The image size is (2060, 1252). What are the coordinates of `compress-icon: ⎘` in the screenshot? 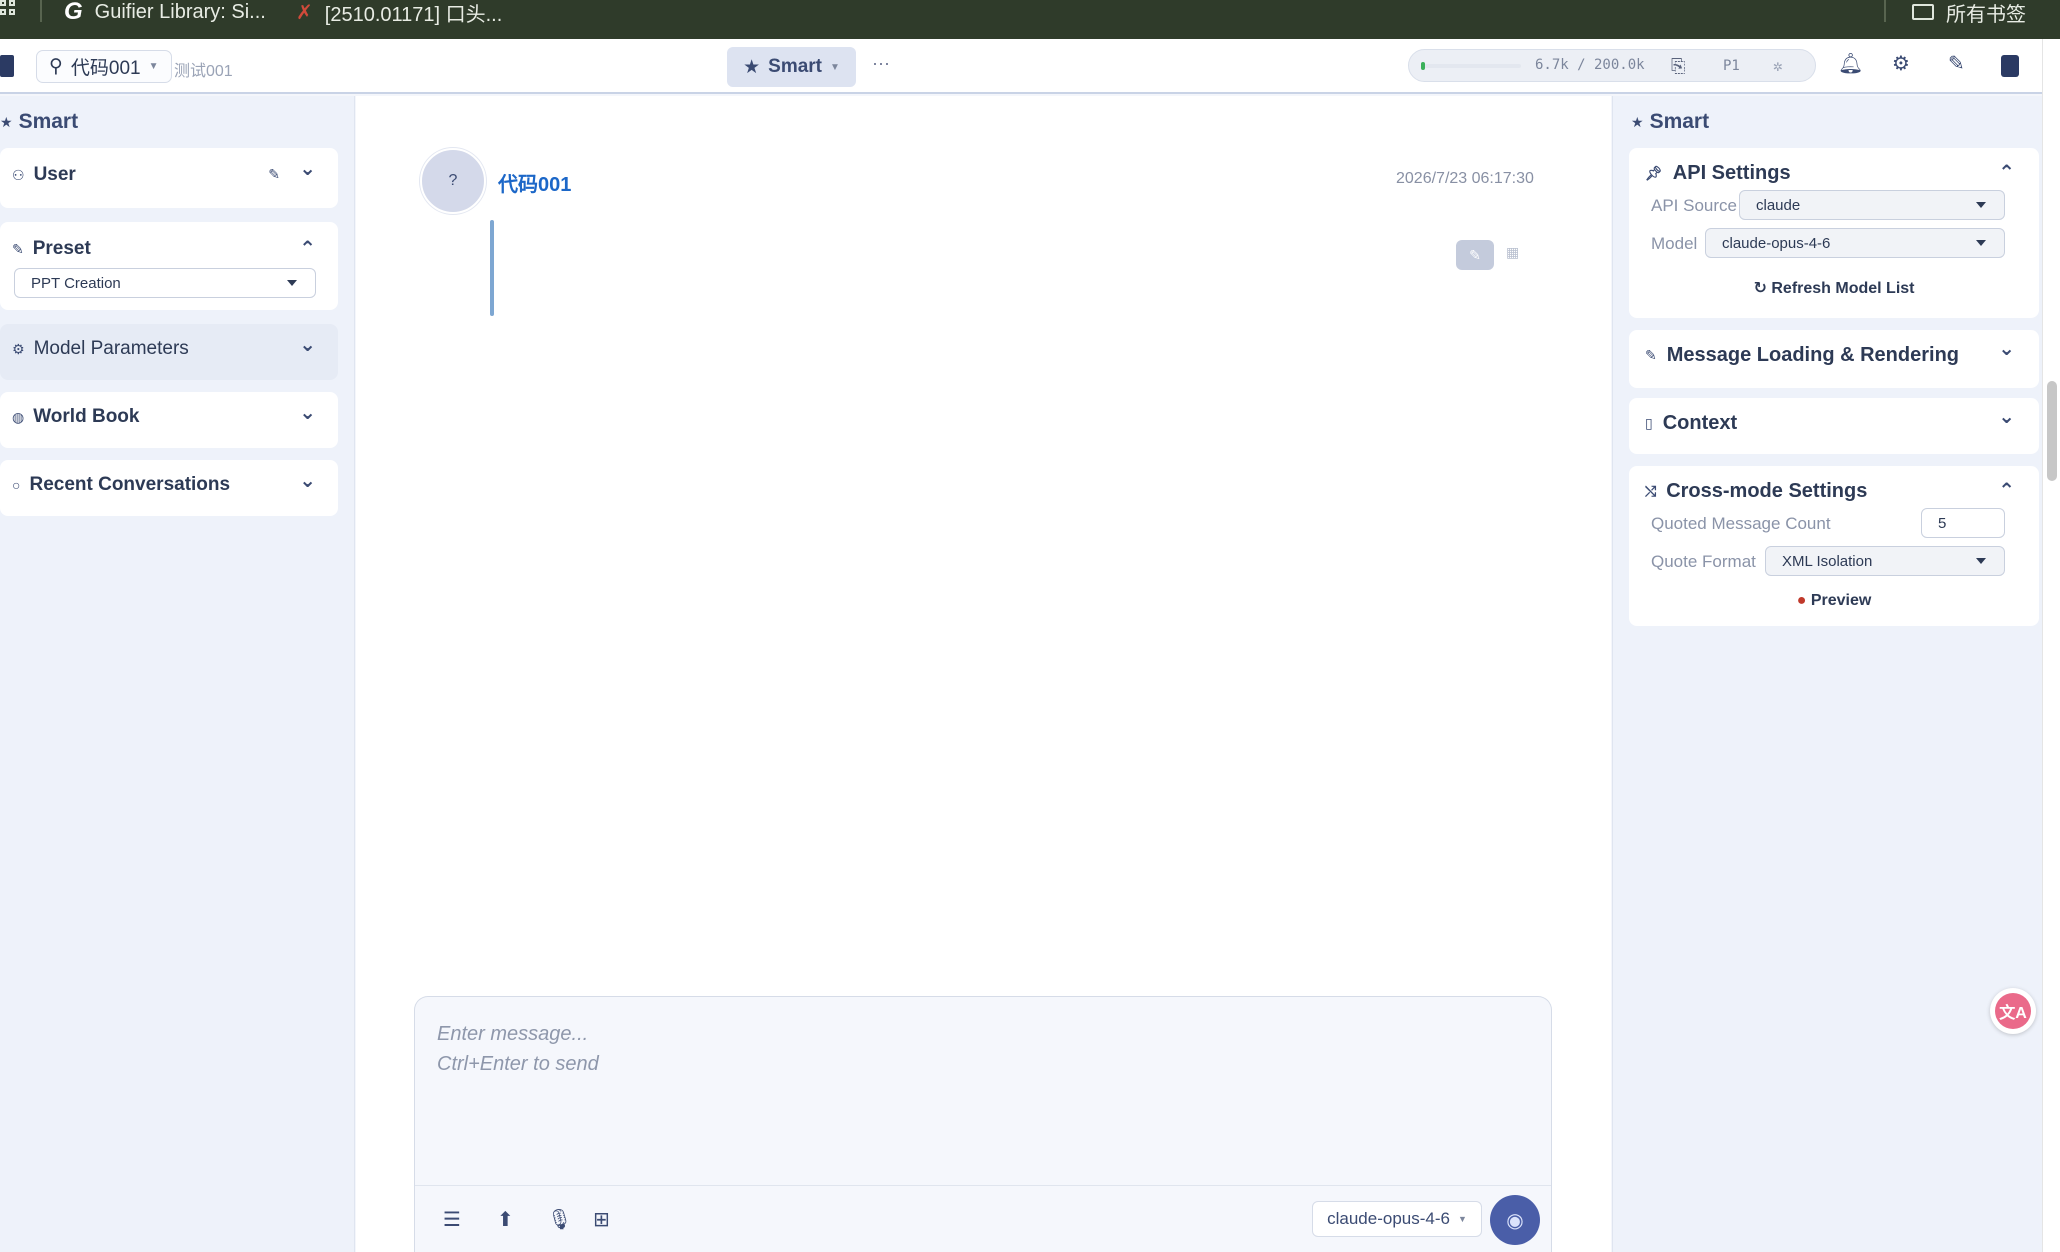 It's located at (1678, 66).